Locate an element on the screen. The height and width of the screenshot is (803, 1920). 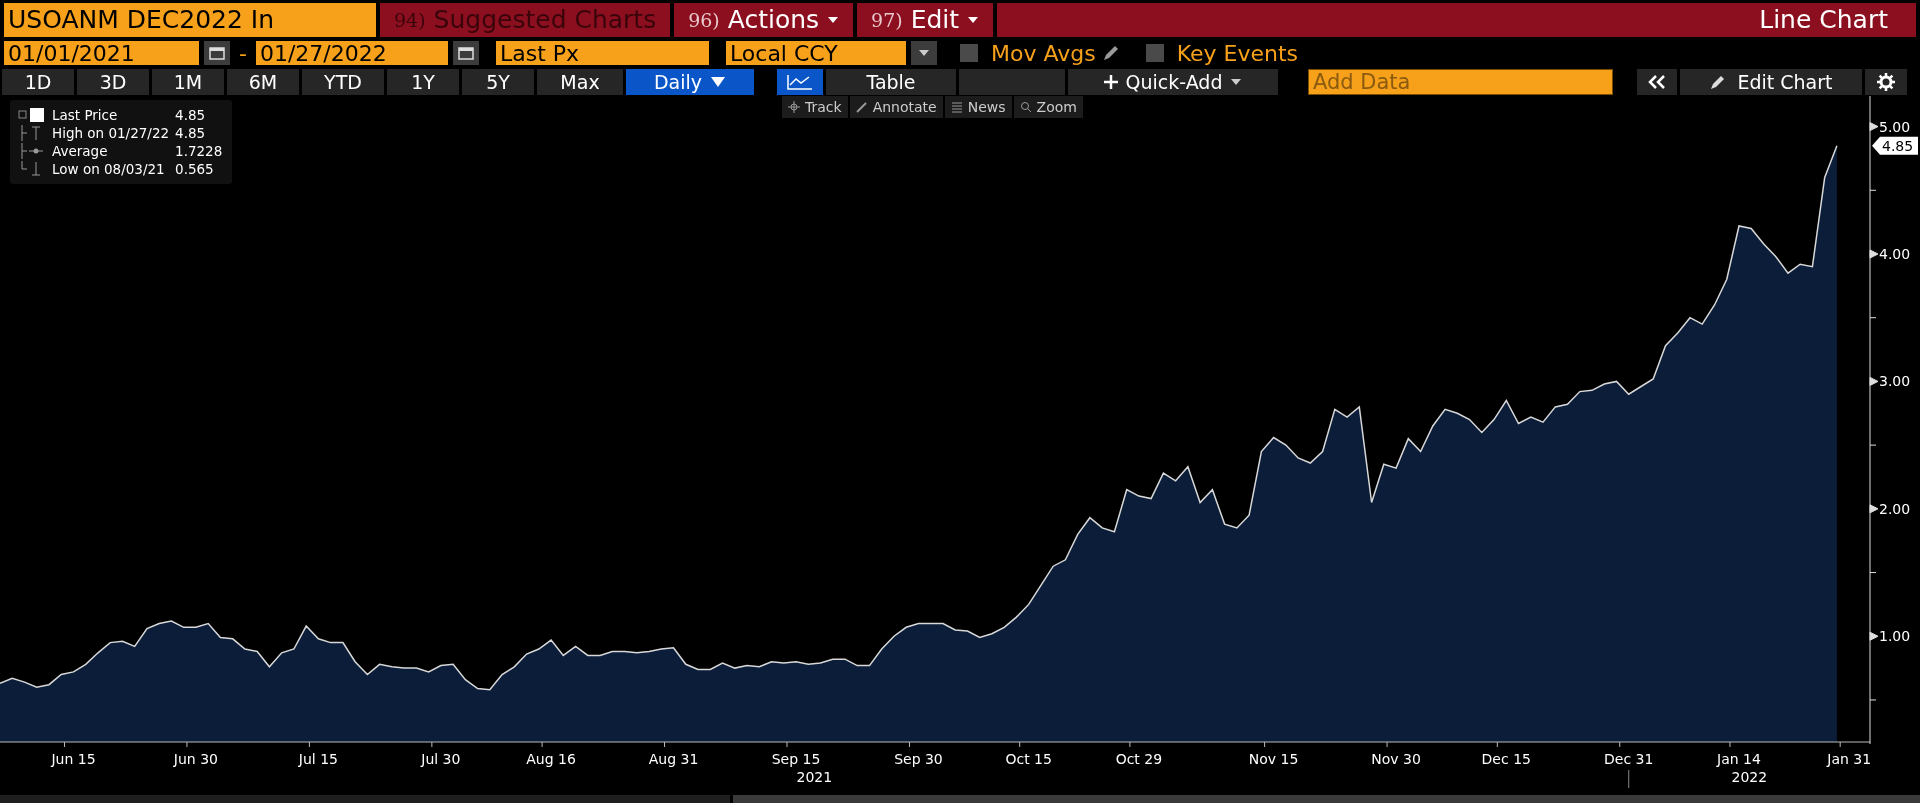
scrollbar-thumb is located at coordinates (1326, 799).